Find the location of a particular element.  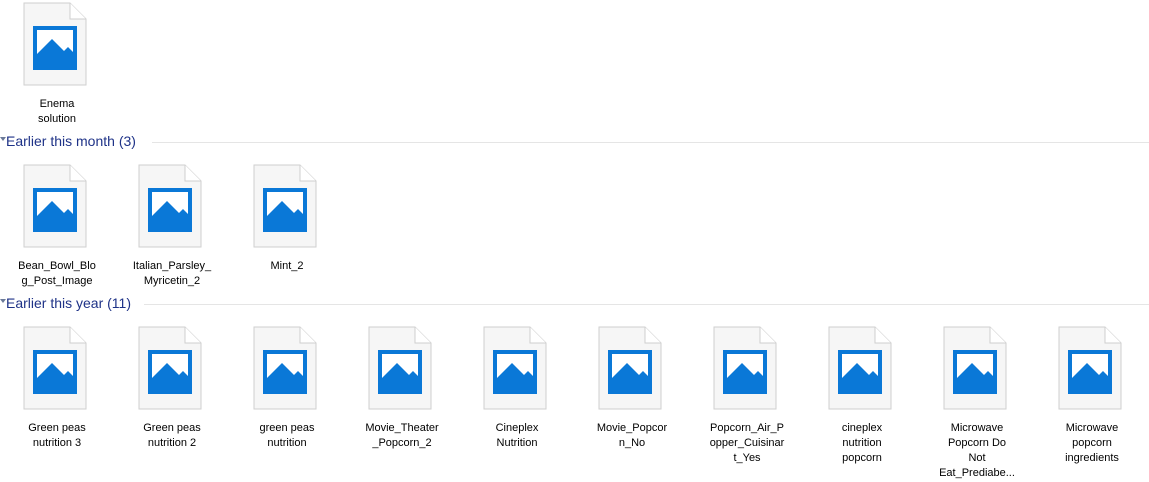

file-item: Popcorn_Air_P opper_Cuisinar t_Yes is located at coordinates (747, 404).